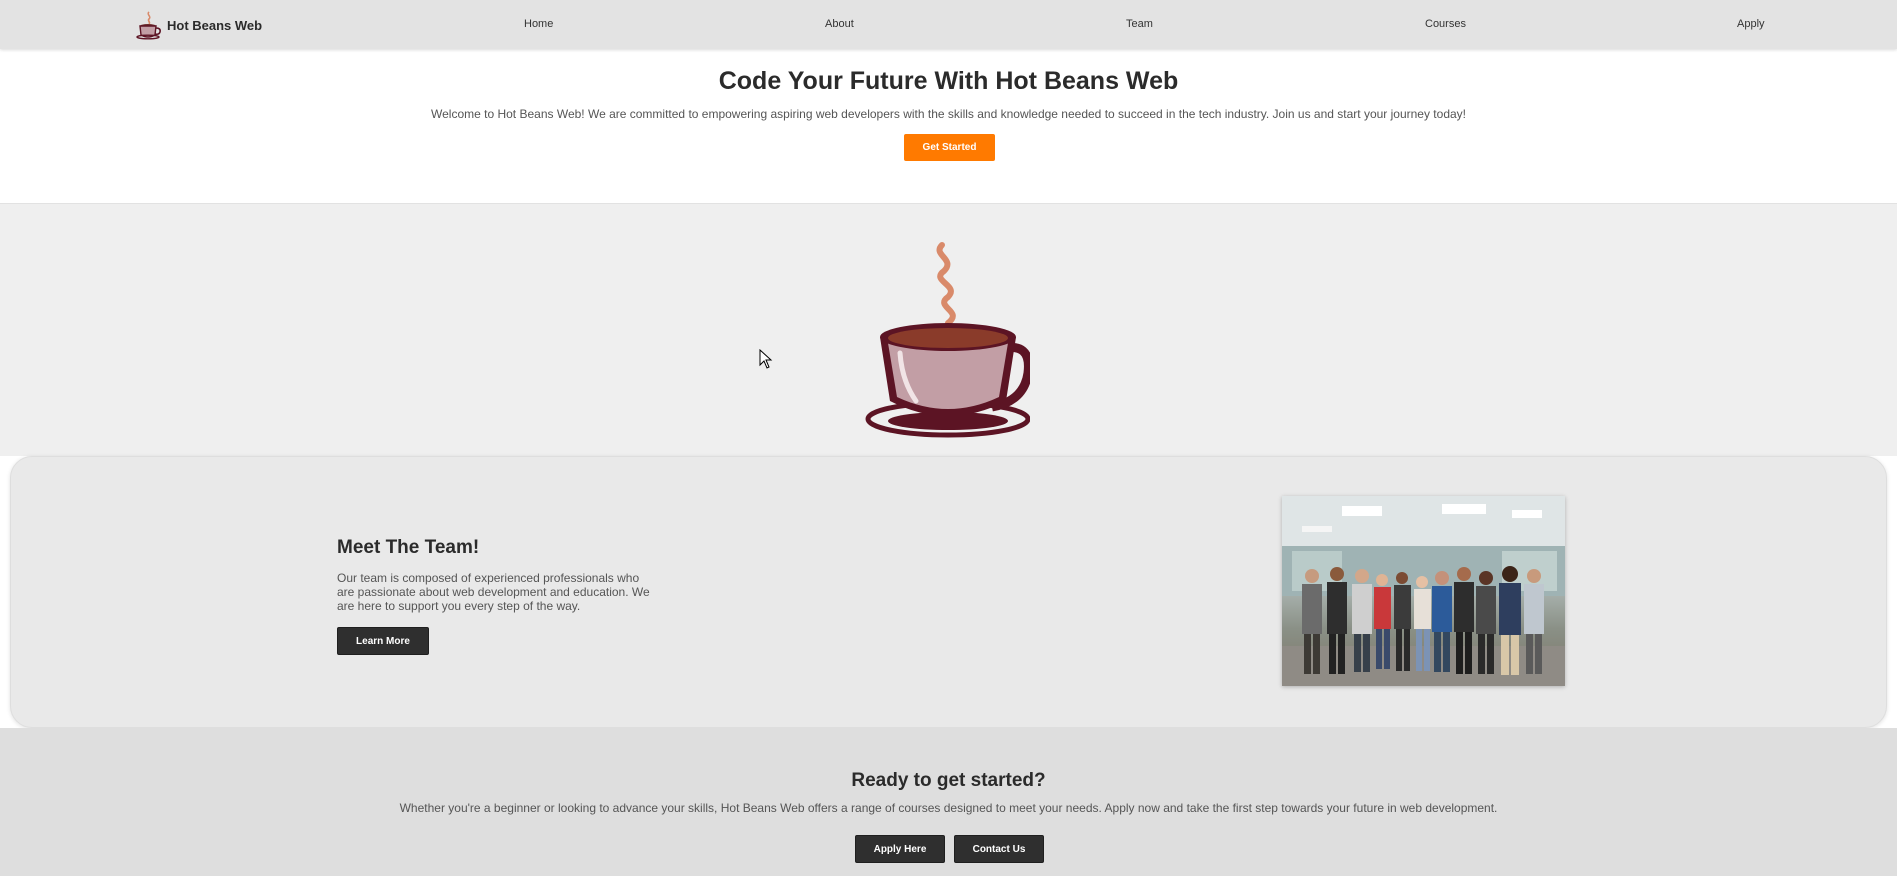  Describe the element at coordinates (148, 25) in the screenshot. I see `coffee-cup-logo-icon` at that location.